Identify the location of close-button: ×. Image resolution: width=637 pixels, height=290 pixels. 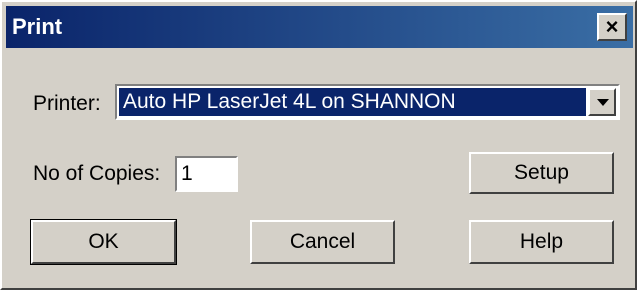
(612, 27).